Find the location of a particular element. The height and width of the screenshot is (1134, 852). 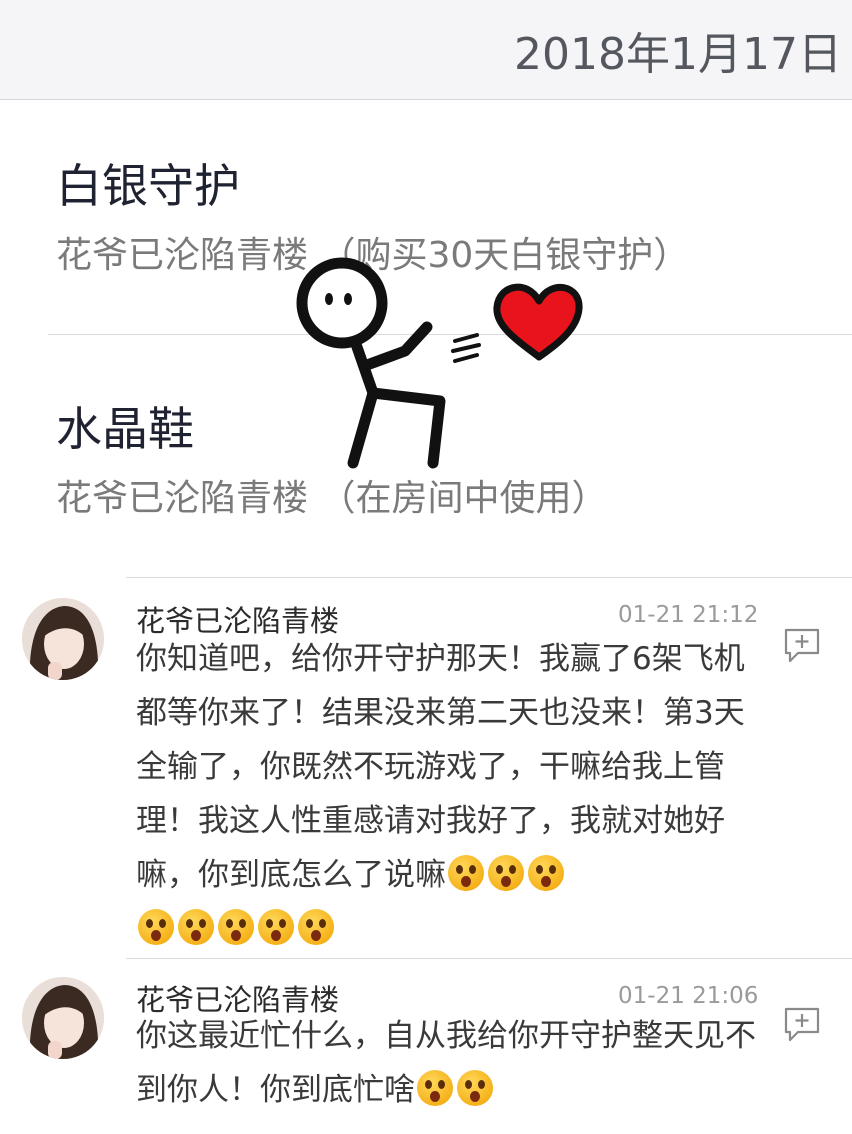

header-date: 2018年1月17日 is located at coordinates (678, 54).